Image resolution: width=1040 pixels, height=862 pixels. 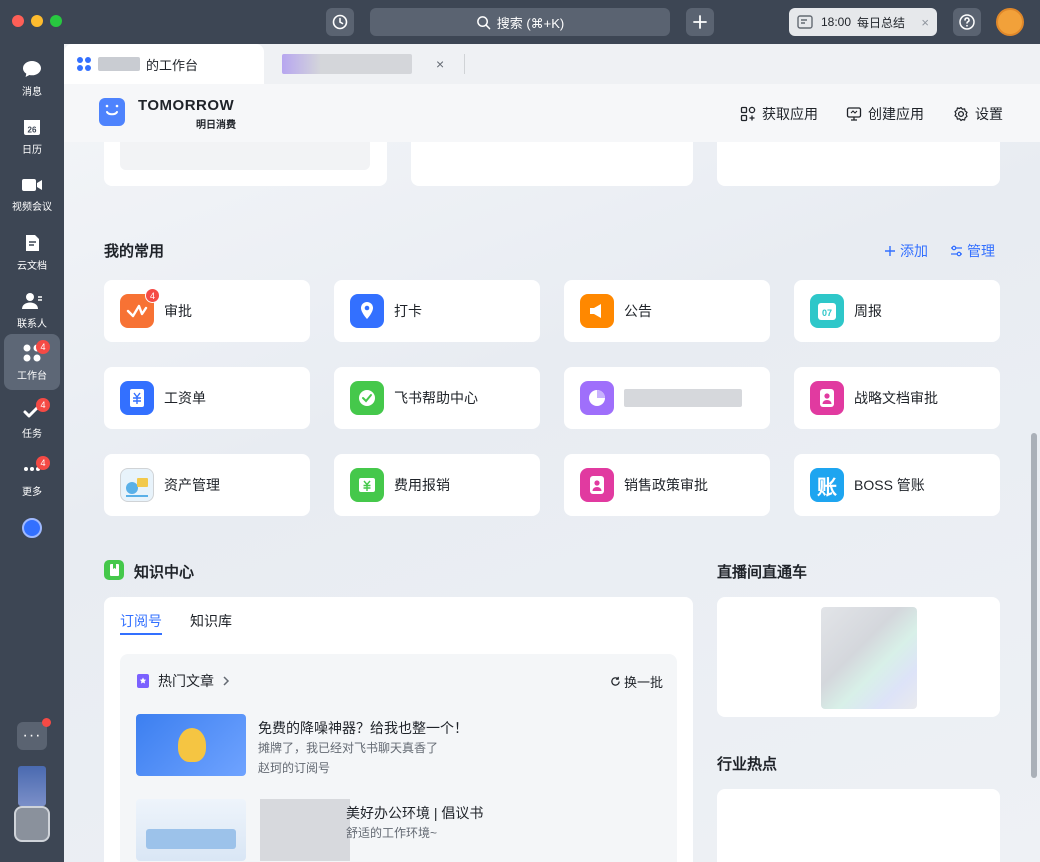 What do you see at coordinates (32, 242) in the screenshot?
I see `doc-icon` at bounding box center [32, 242].